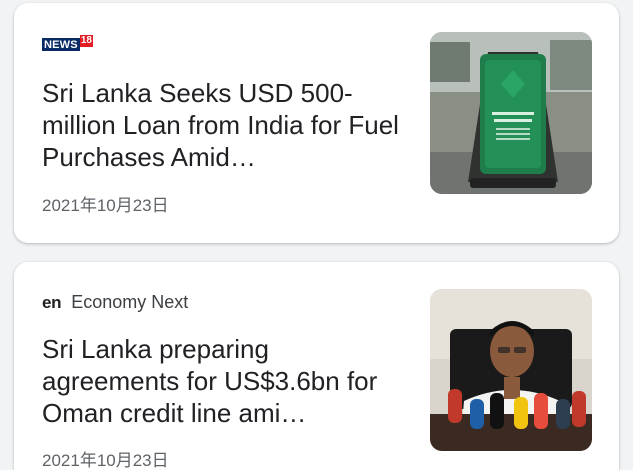  Describe the element at coordinates (86, 41) in the screenshot. I see `news18-logo-badge: 18` at that location.